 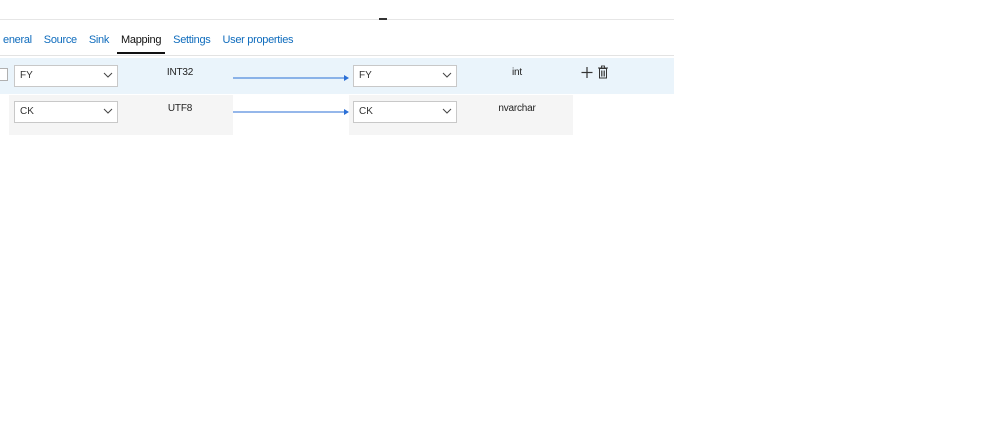 I want to click on source-type: UTF8, so click(x=180, y=108).